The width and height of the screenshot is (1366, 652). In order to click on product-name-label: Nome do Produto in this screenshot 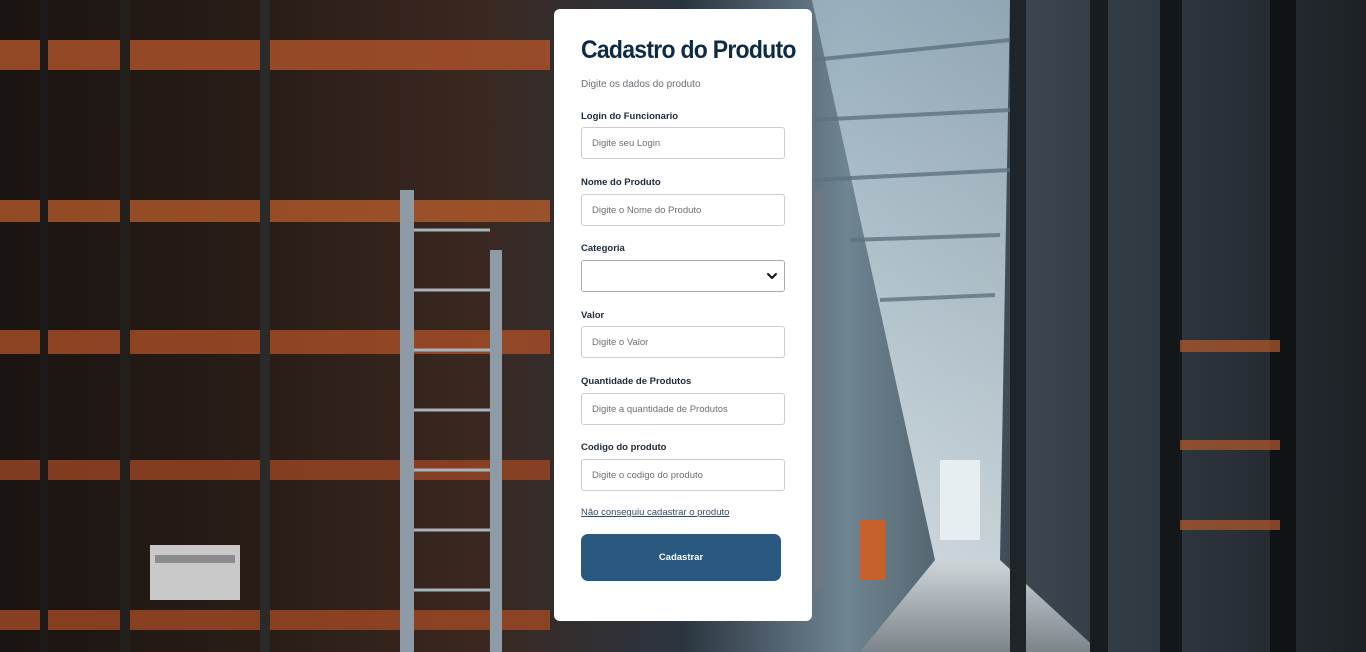, I will do `click(621, 182)`.